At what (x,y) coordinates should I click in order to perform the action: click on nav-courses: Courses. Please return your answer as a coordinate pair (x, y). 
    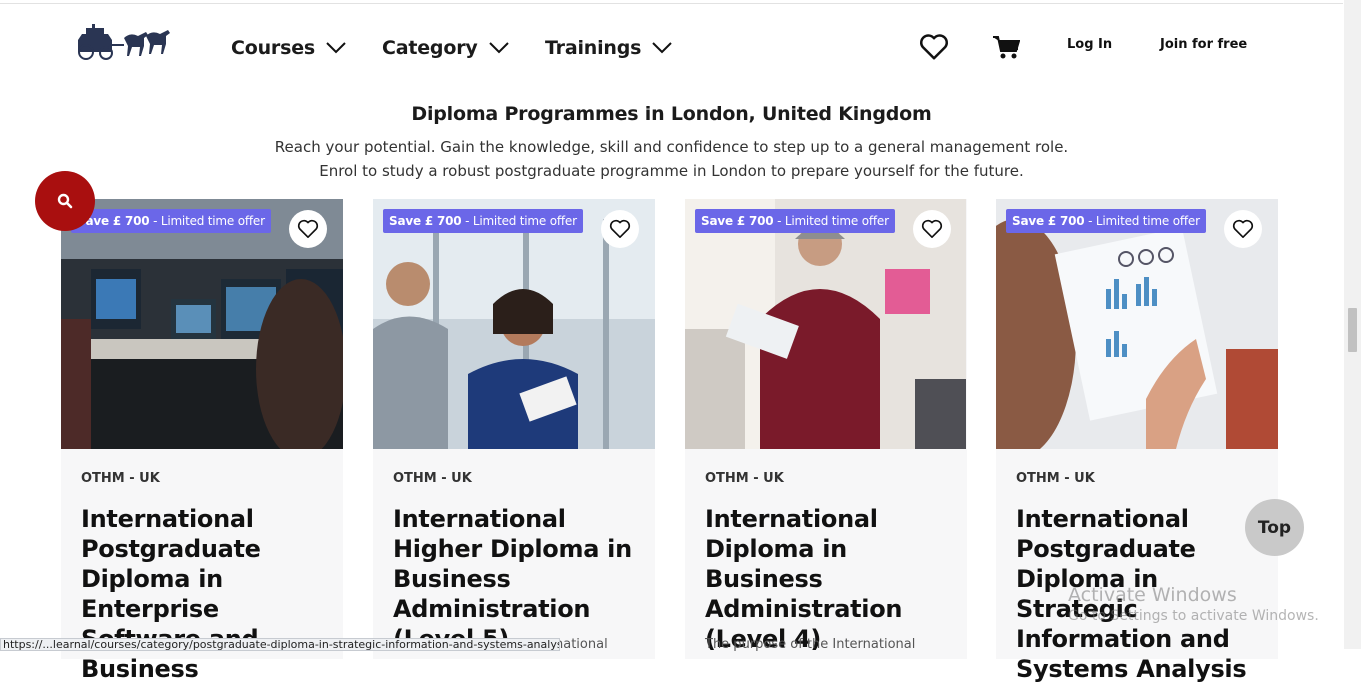
    Looking at the image, I should click on (289, 48).